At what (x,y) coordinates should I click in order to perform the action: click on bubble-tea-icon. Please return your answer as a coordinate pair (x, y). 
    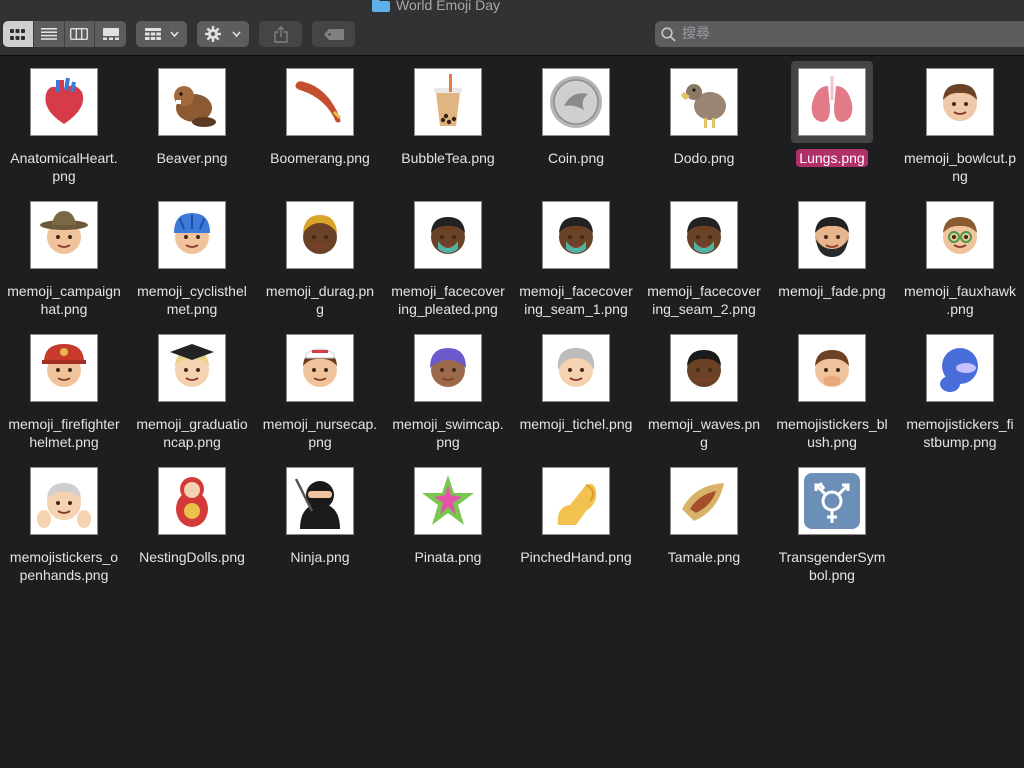
    Looking at the image, I should click on (448, 102).